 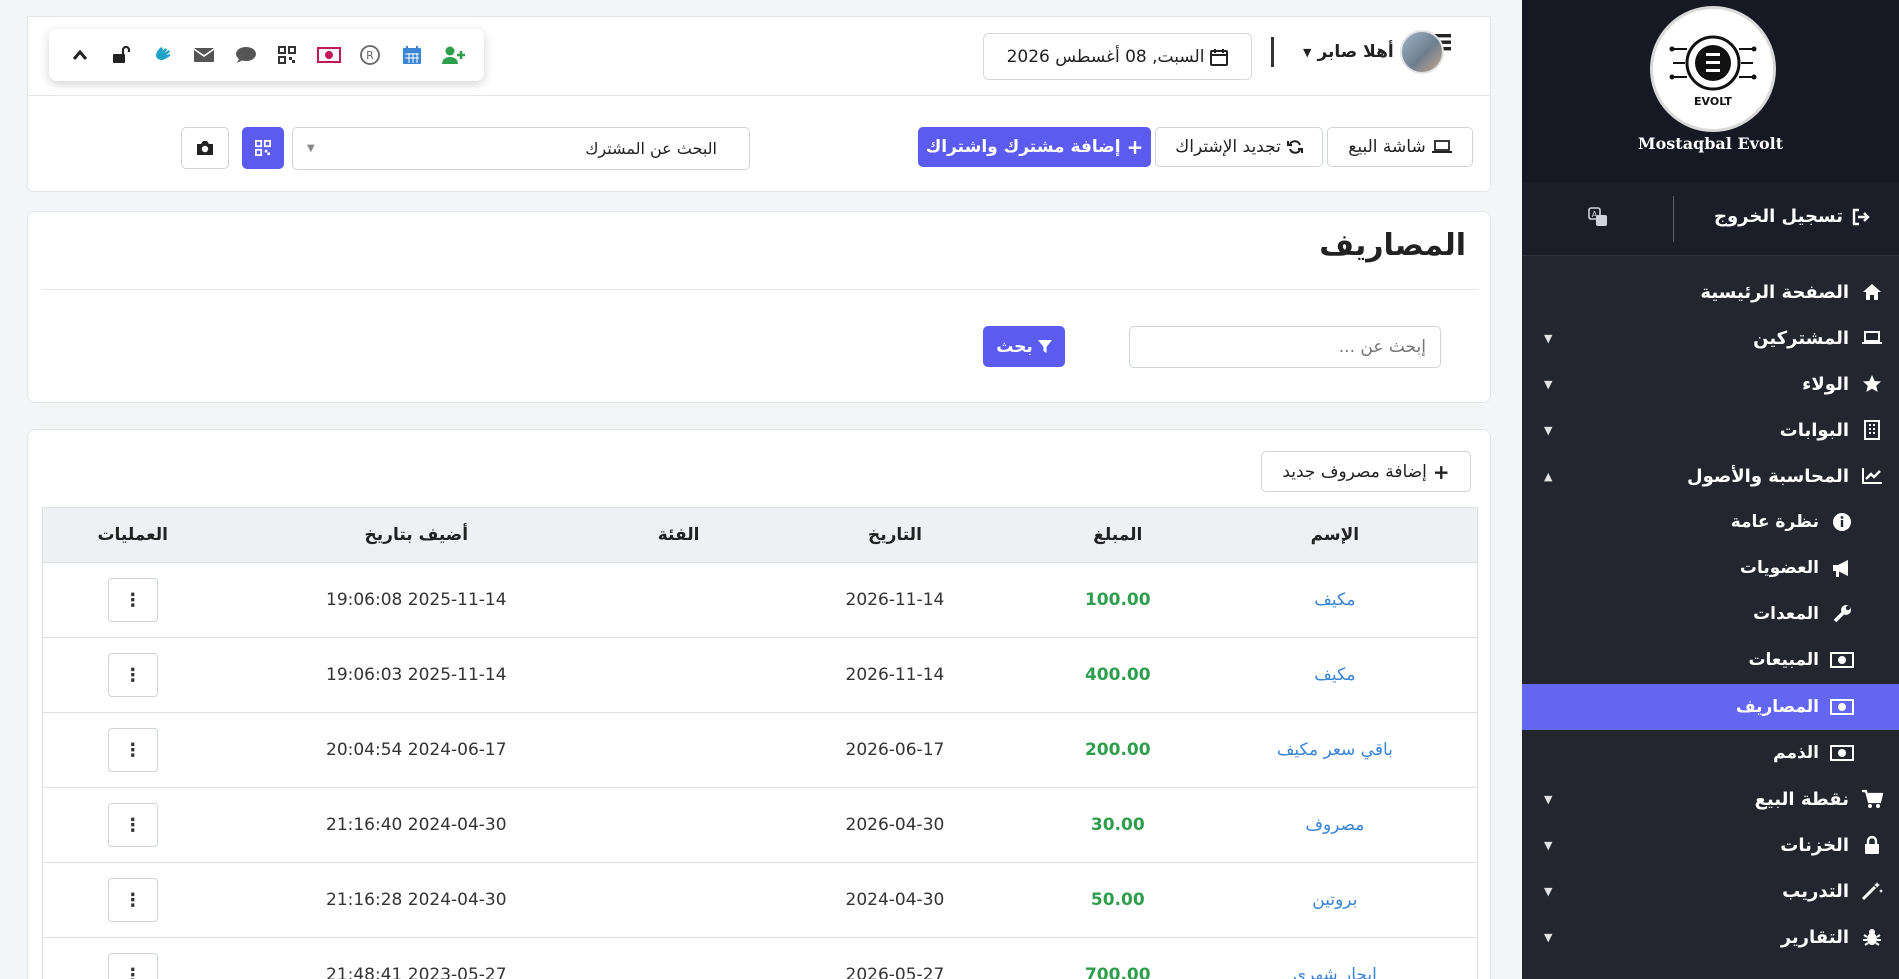 I want to click on sidebar-item-label: نظرة عامة, so click(x=1774, y=522).